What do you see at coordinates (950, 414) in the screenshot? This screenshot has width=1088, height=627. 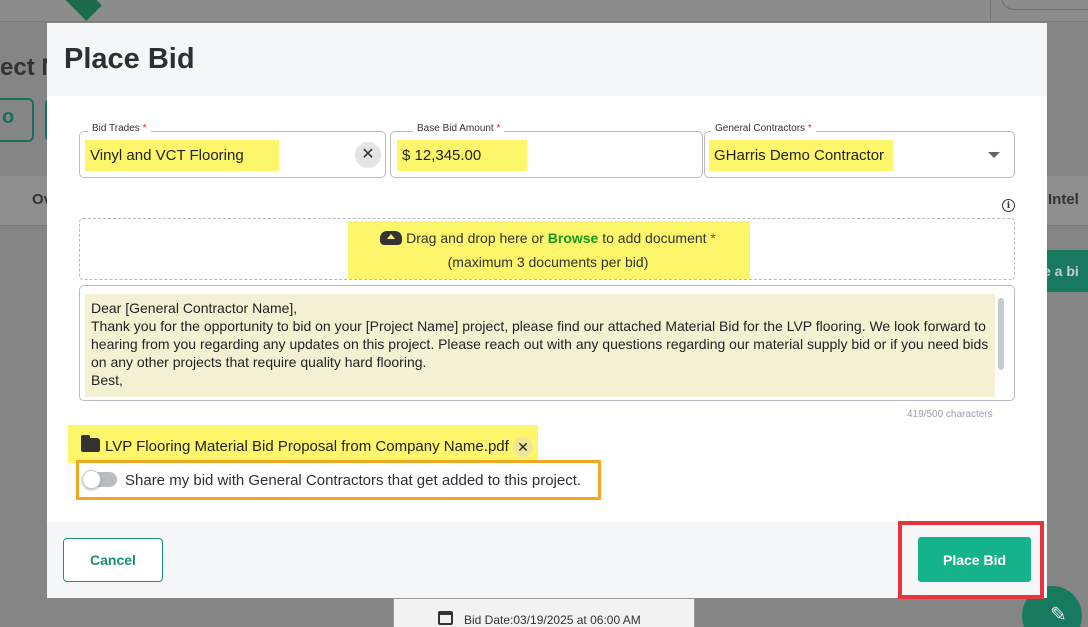 I see `character-count: 419/500 characters` at bounding box center [950, 414].